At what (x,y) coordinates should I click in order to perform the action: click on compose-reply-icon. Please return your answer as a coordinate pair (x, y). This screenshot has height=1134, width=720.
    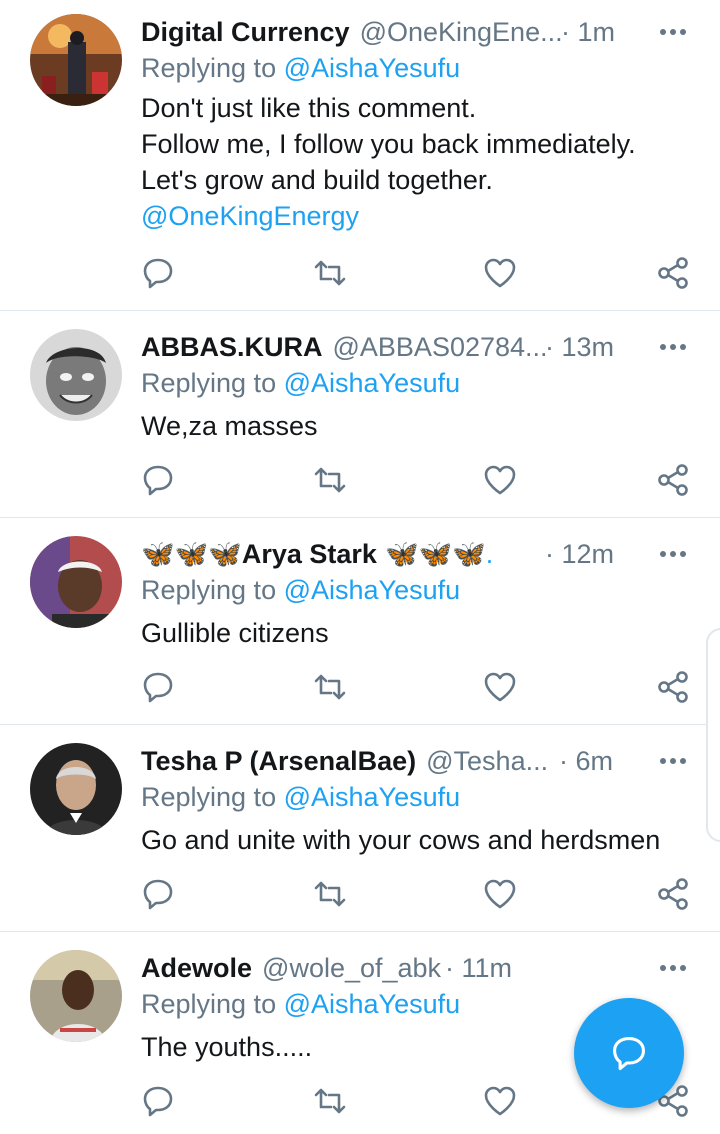
    Looking at the image, I should click on (629, 1054).